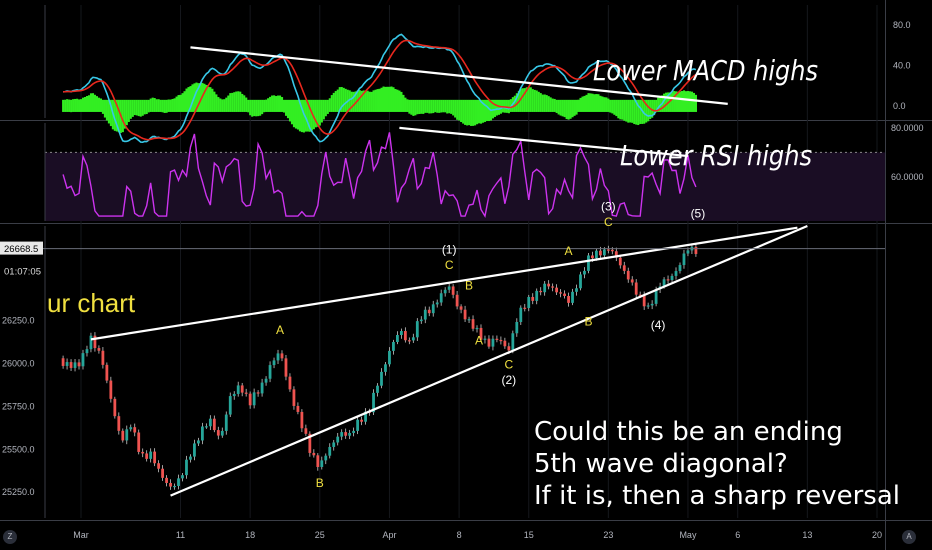 The height and width of the screenshot is (550, 932). I want to click on time-tick-label: Mar, so click(81, 535).